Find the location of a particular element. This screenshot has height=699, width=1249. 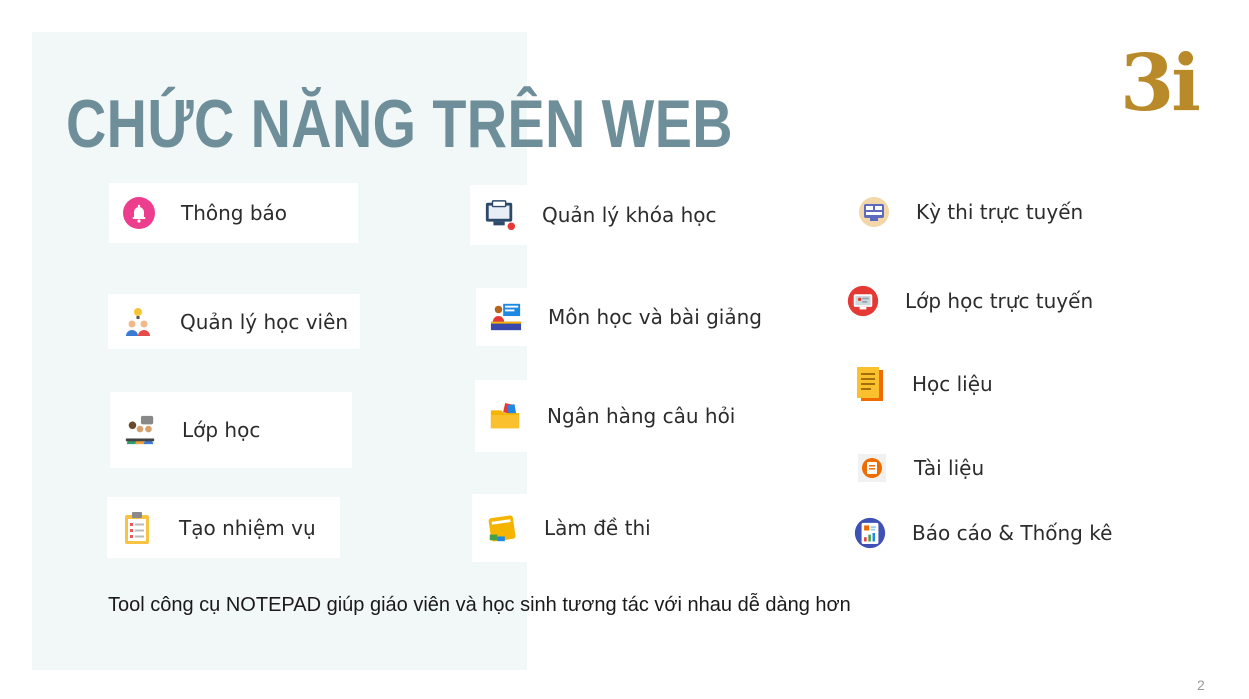

students-idea-icon is located at coordinates (138, 322).